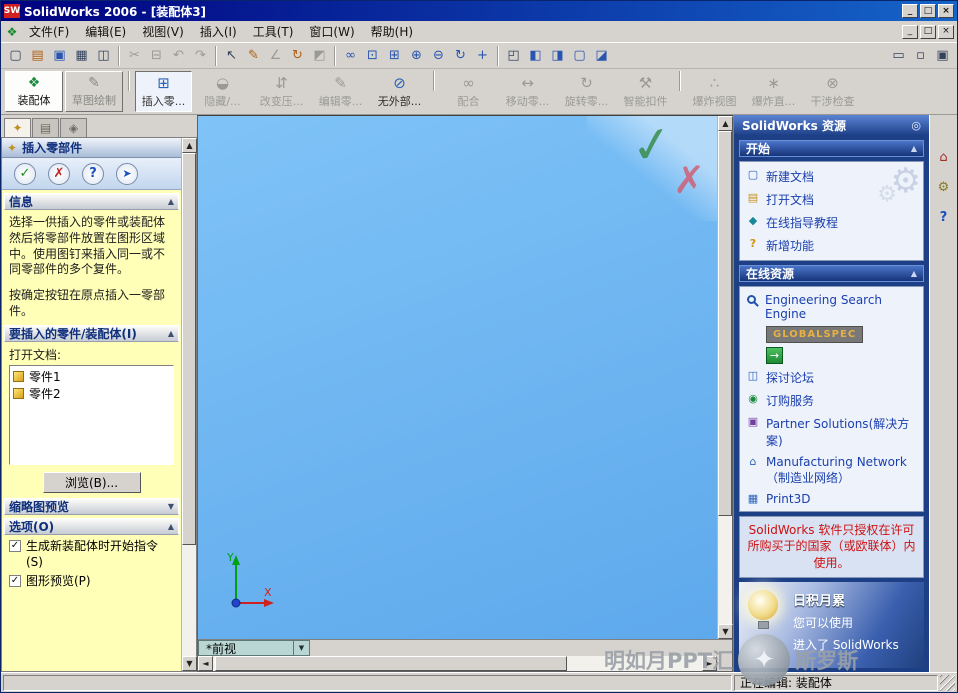 The height and width of the screenshot is (693, 958). What do you see at coordinates (831, 199) in the screenshot?
I see `start-item-open-document: ▤ 打开文档` at bounding box center [831, 199].